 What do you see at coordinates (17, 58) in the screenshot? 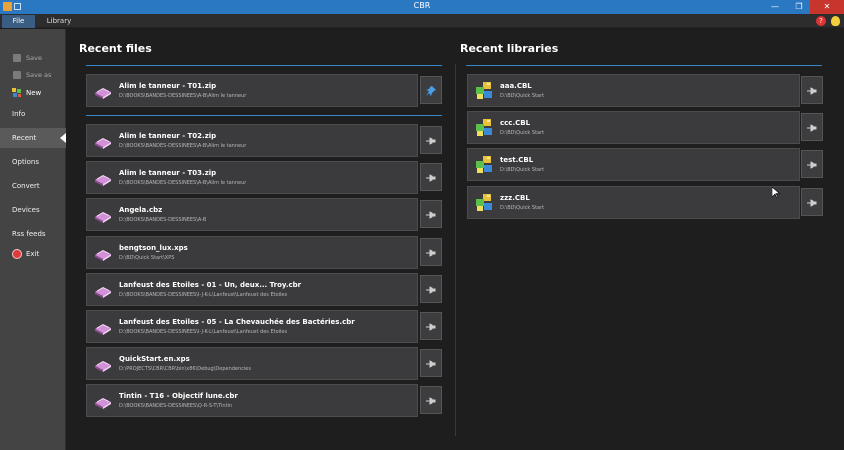
I see `save-icon` at bounding box center [17, 58].